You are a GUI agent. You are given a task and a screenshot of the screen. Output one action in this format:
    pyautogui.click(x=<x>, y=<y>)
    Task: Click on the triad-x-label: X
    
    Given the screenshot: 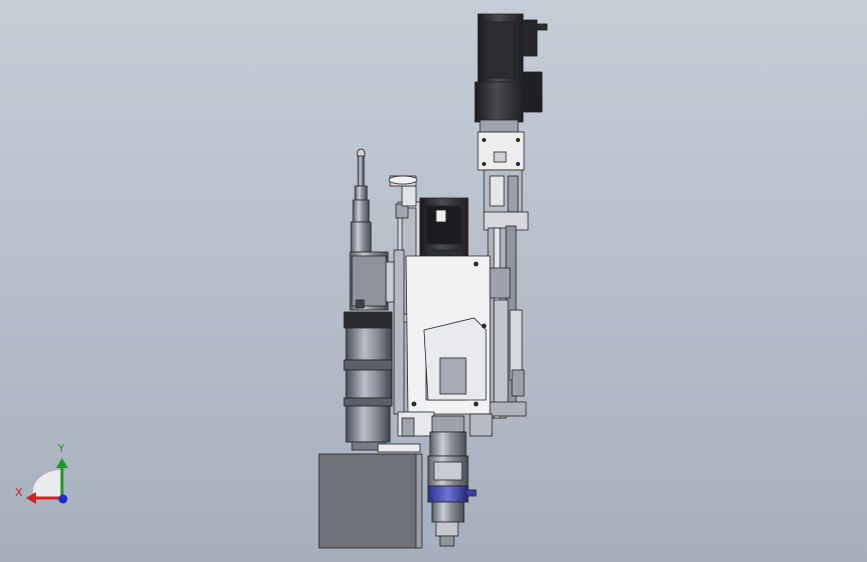 What is the action you would take?
    pyautogui.click(x=19, y=492)
    